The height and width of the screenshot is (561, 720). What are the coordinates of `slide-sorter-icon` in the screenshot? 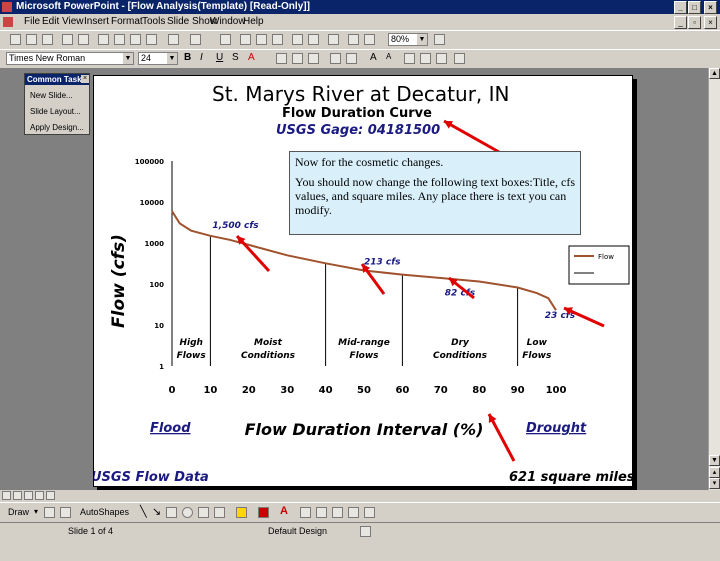 It's located at (39, 495).